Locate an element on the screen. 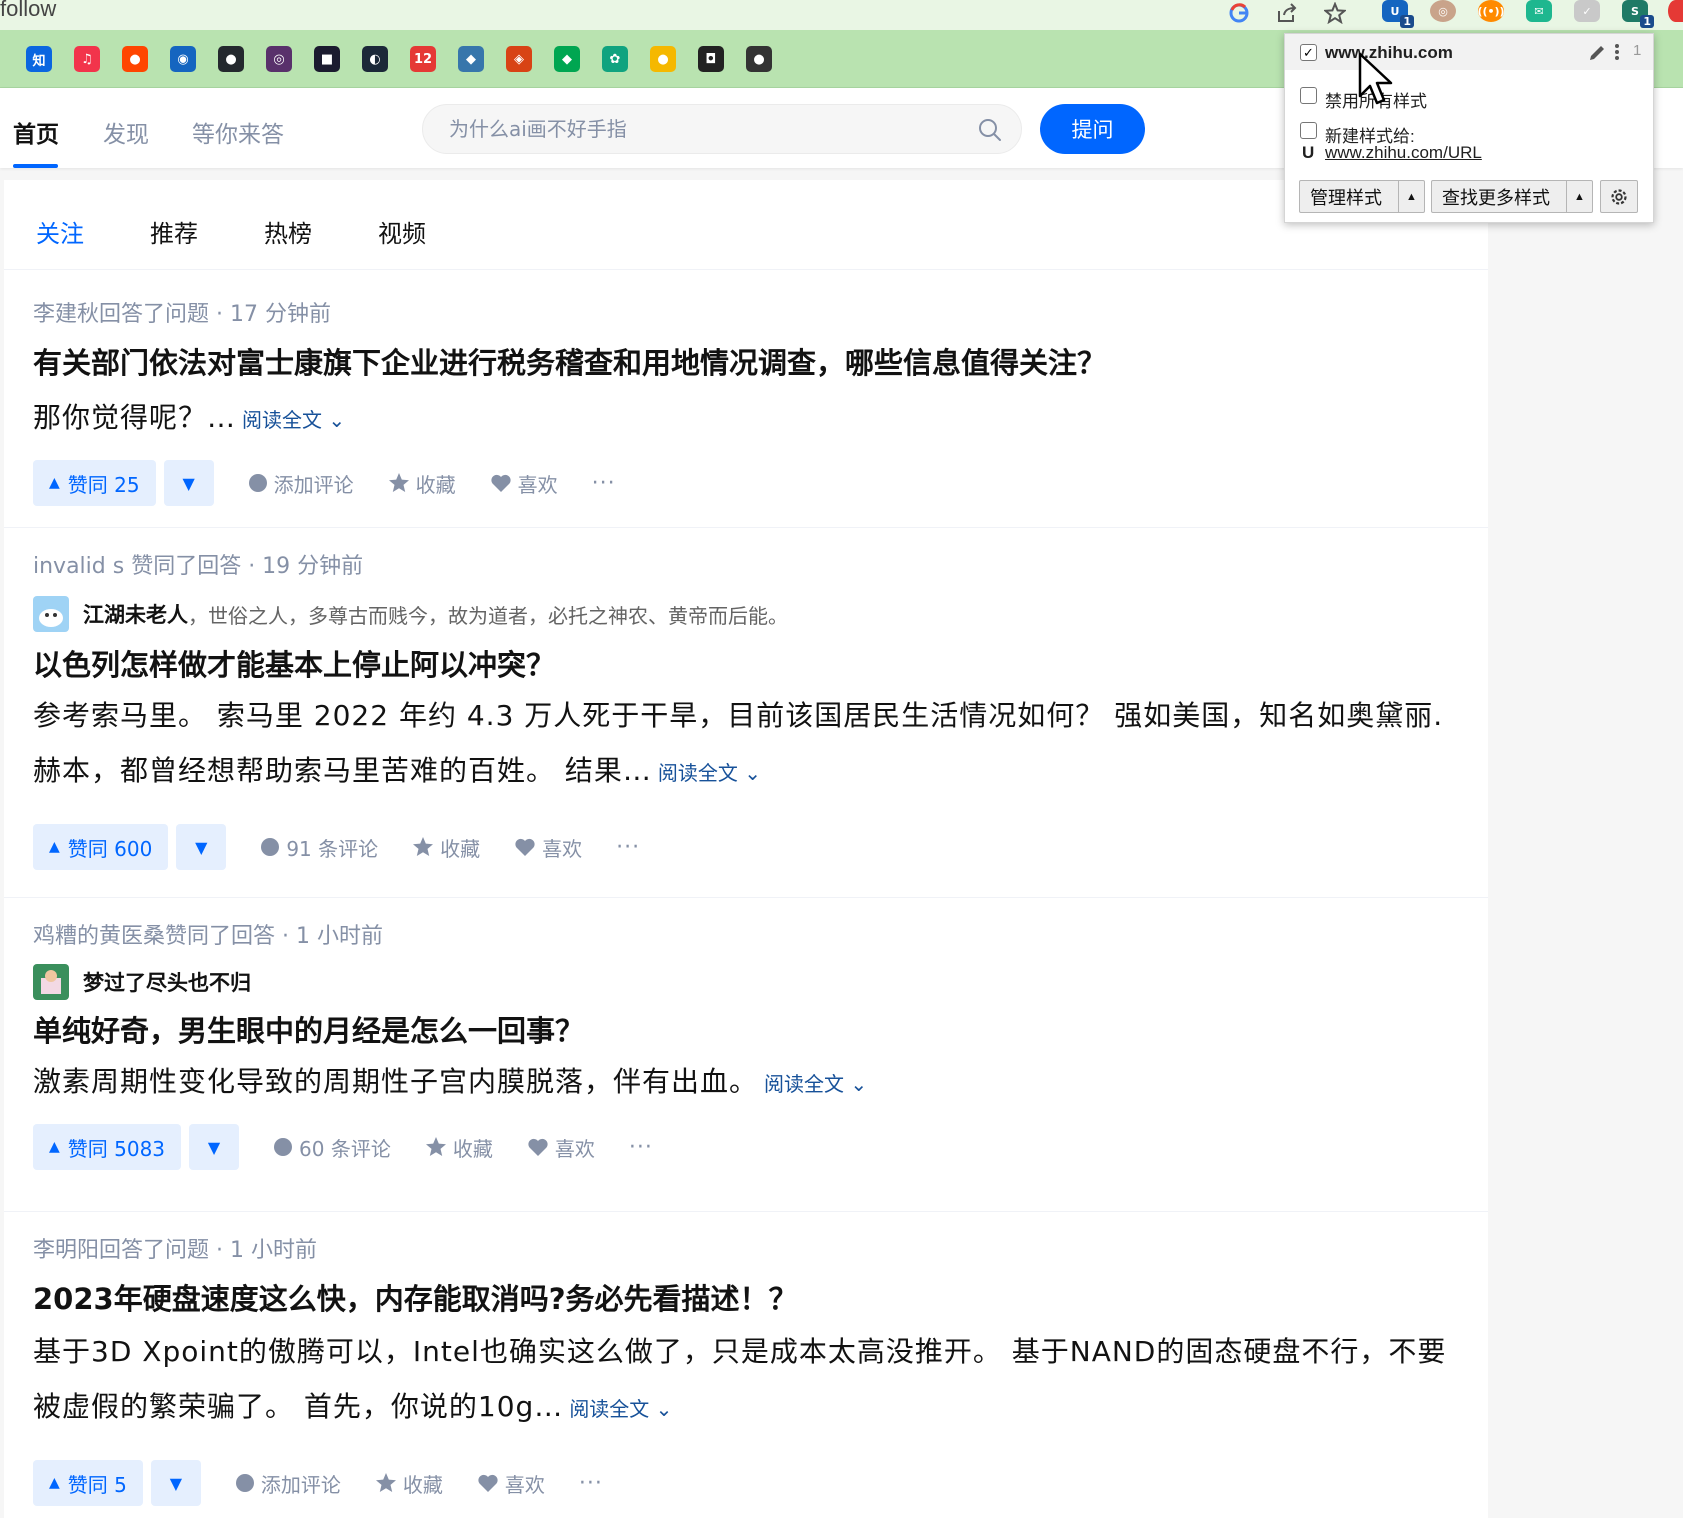 This screenshot has height=1518, width=1683. bookmark-tor-icon: ◎ is located at coordinates (279, 59).